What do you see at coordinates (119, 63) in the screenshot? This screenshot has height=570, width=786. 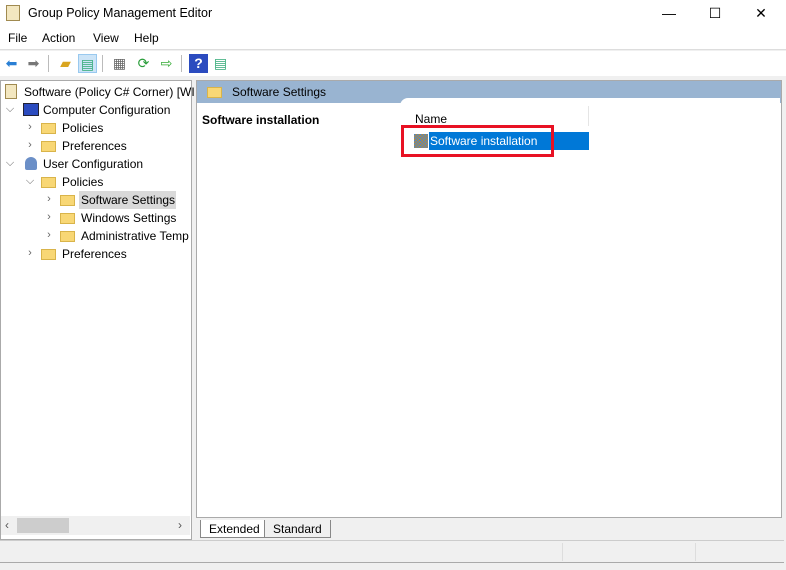 I see `properties-icon: ▦` at bounding box center [119, 63].